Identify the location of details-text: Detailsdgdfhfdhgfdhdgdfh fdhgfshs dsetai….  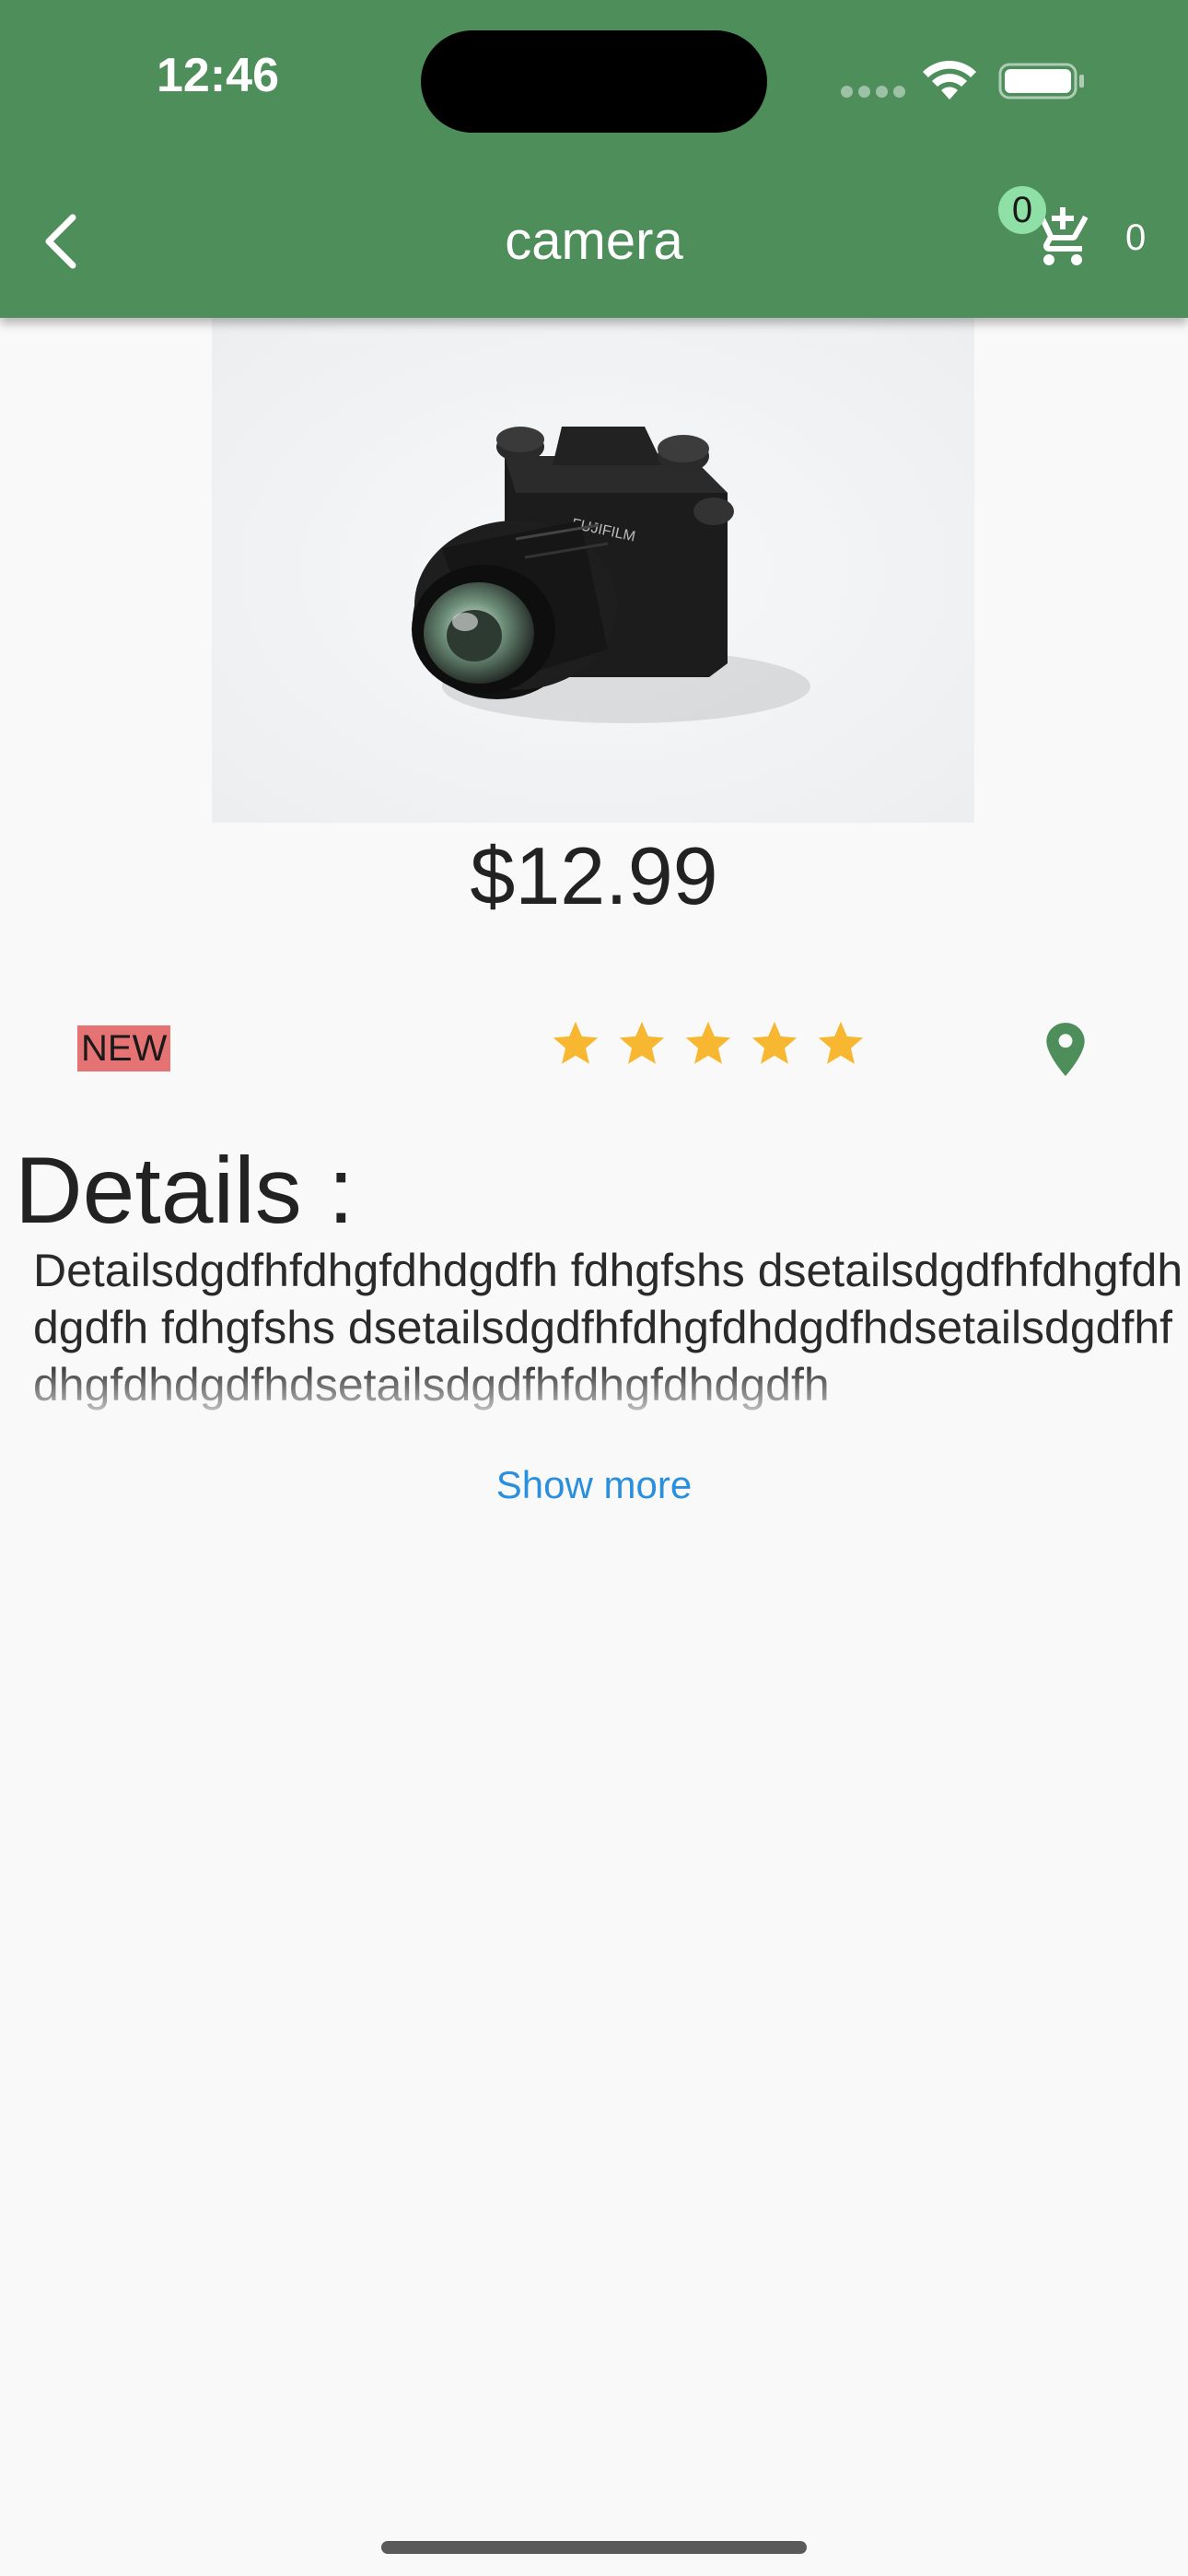
(608, 1328).